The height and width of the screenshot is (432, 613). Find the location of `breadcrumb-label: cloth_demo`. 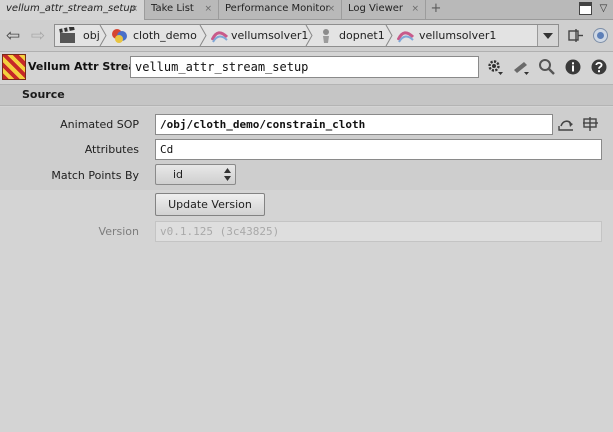

breadcrumb-label: cloth_demo is located at coordinates (165, 35).